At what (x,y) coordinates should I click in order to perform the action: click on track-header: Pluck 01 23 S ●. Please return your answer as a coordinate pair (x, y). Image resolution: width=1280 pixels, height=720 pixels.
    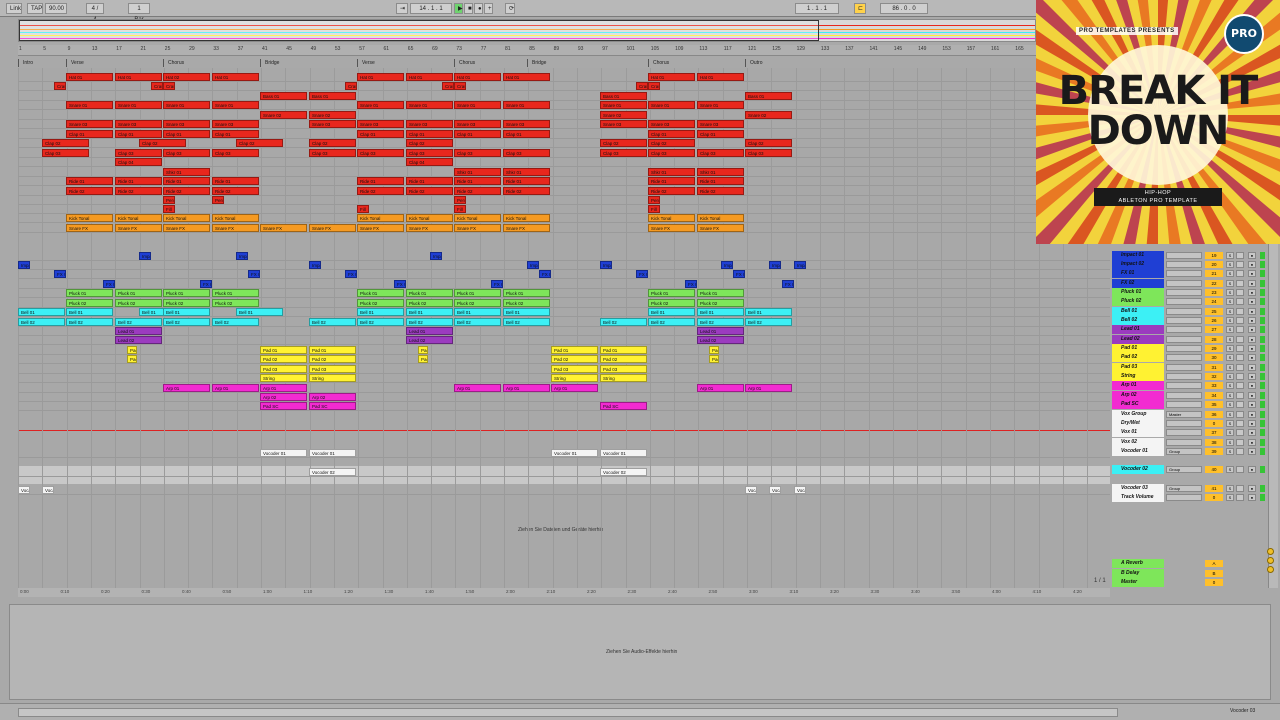
    Looking at the image, I should click on (1190, 292).